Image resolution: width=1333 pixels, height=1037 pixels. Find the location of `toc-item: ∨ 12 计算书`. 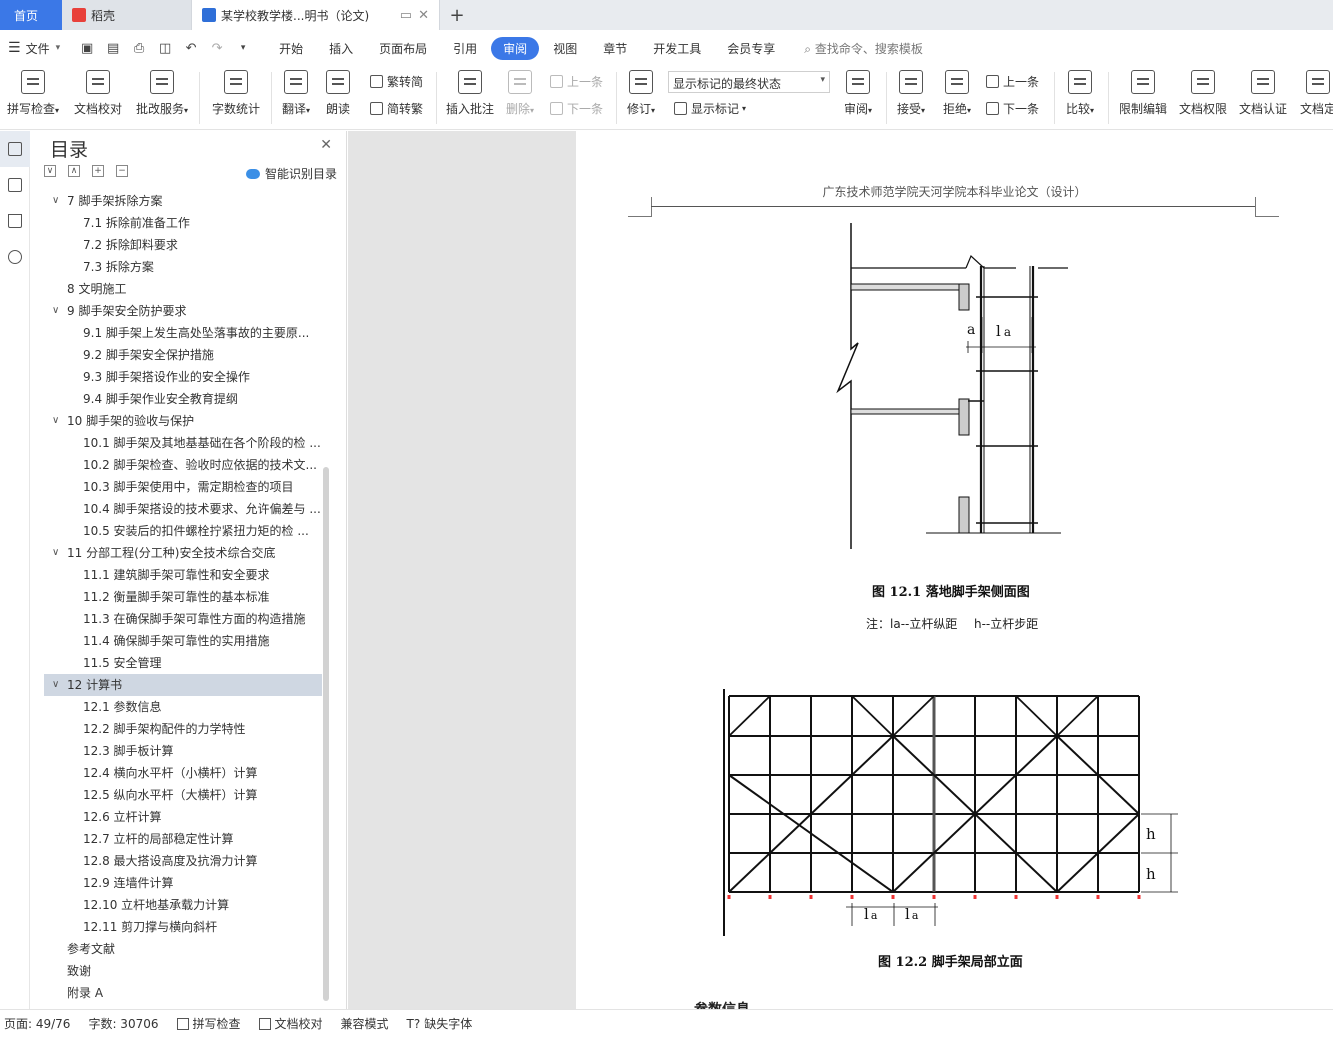

toc-item: ∨ 12 计算书 is located at coordinates (183, 685).